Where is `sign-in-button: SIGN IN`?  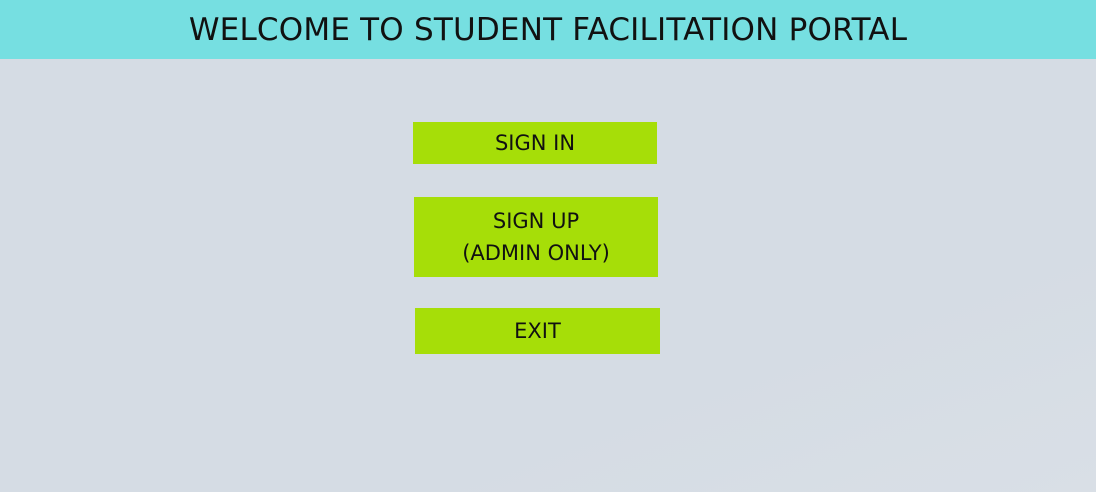
sign-in-button: SIGN IN is located at coordinates (535, 143).